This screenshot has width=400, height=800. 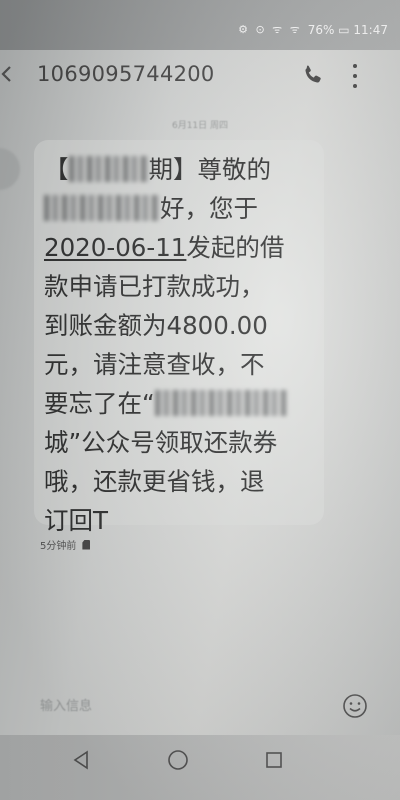 I want to click on message-text-segment: 【, so click(x=56, y=169).